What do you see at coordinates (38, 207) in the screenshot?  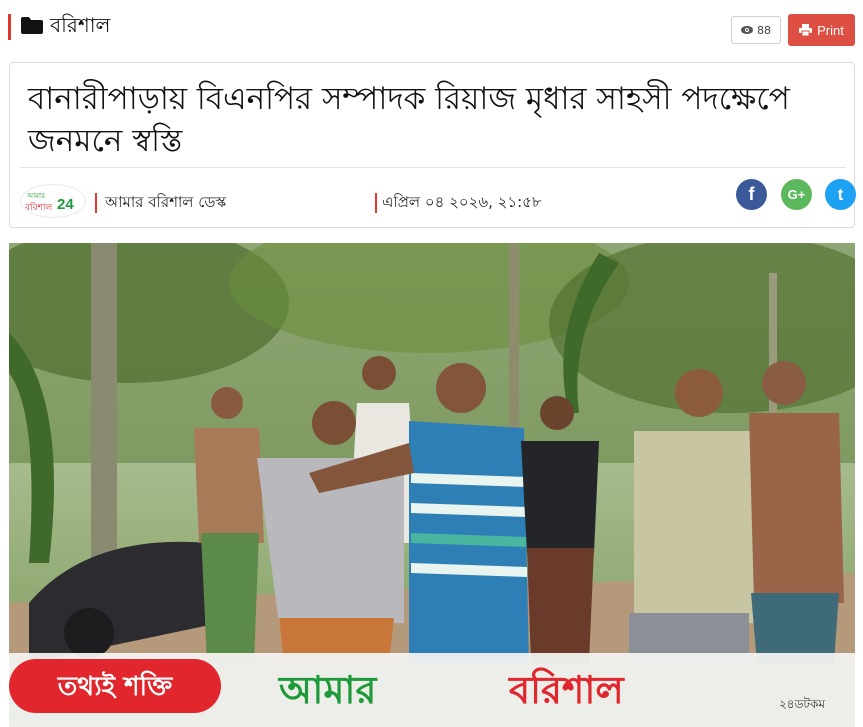 I see `logo-line2: বরিশাল` at bounding box center [38, 207].